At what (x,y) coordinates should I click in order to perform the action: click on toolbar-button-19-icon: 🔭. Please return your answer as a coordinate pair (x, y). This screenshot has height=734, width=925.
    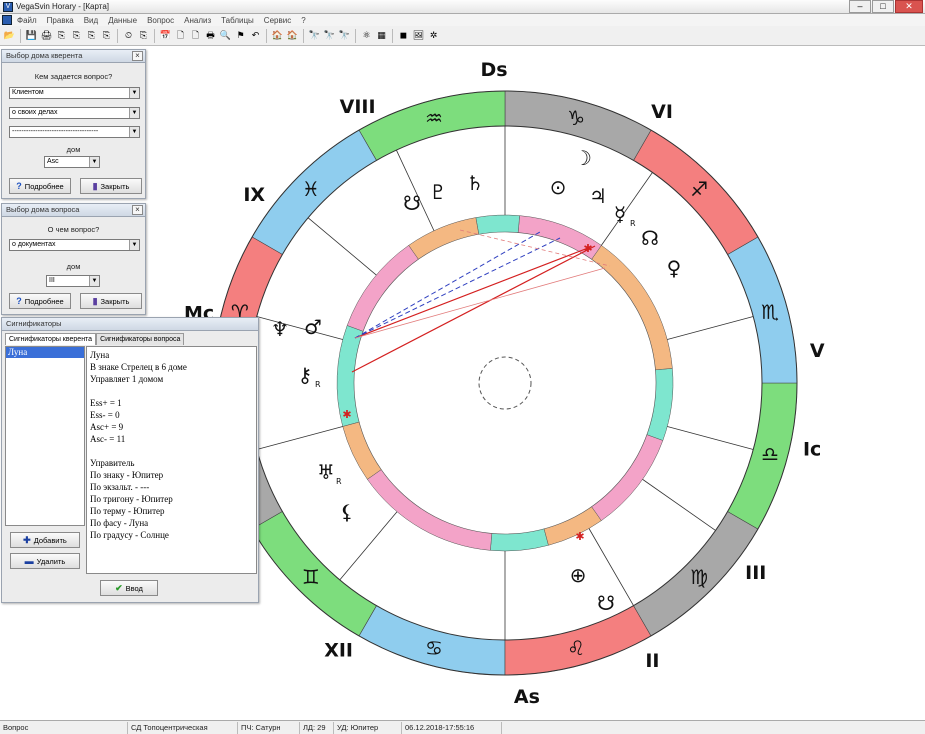
    Looking at the image, I should click on (329, 35).